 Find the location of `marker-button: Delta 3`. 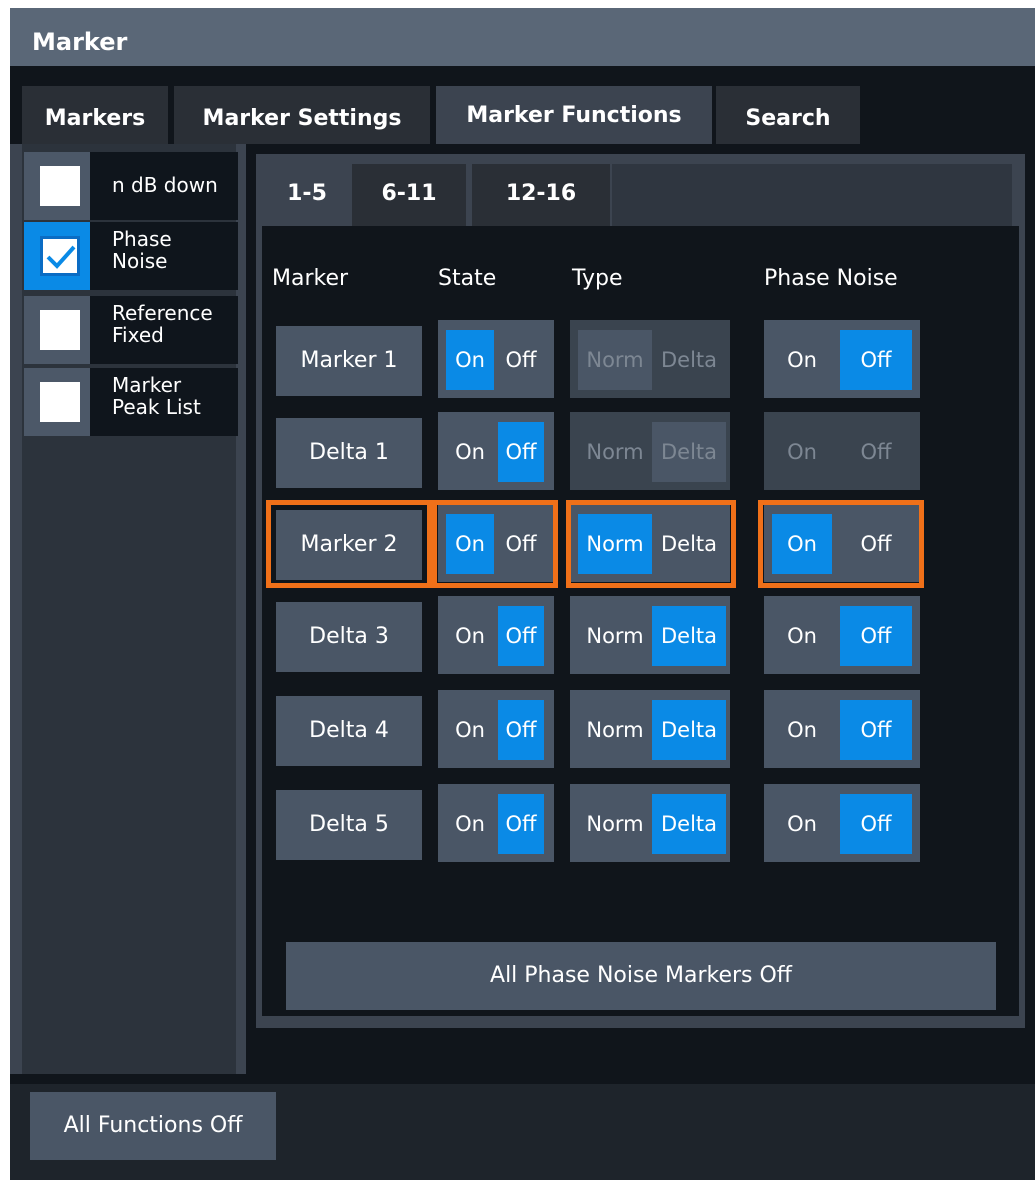

marker-button: Delta 3 is located at coordinates (349, 637).